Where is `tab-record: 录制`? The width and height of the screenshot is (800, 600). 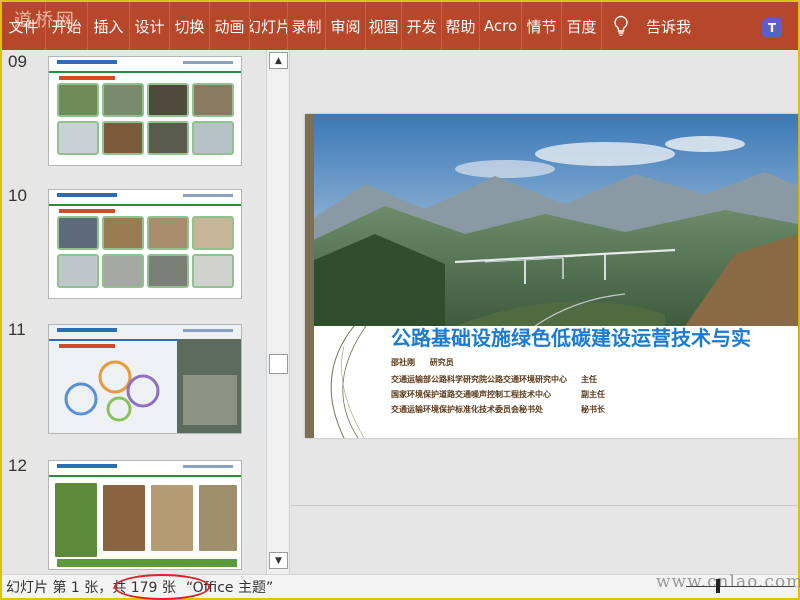
tab-record: 录制 is located at coordinates (307, 26).